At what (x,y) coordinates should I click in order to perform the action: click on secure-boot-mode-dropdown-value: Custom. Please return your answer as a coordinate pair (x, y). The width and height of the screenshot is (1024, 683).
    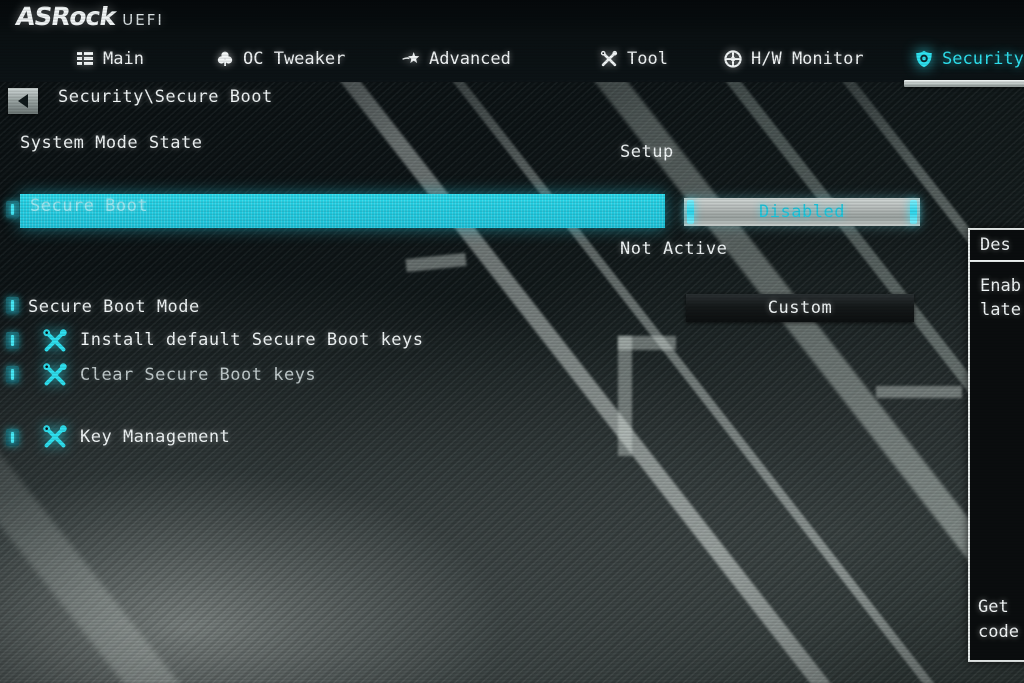
    Looking at the image, I should click on (800, 308).